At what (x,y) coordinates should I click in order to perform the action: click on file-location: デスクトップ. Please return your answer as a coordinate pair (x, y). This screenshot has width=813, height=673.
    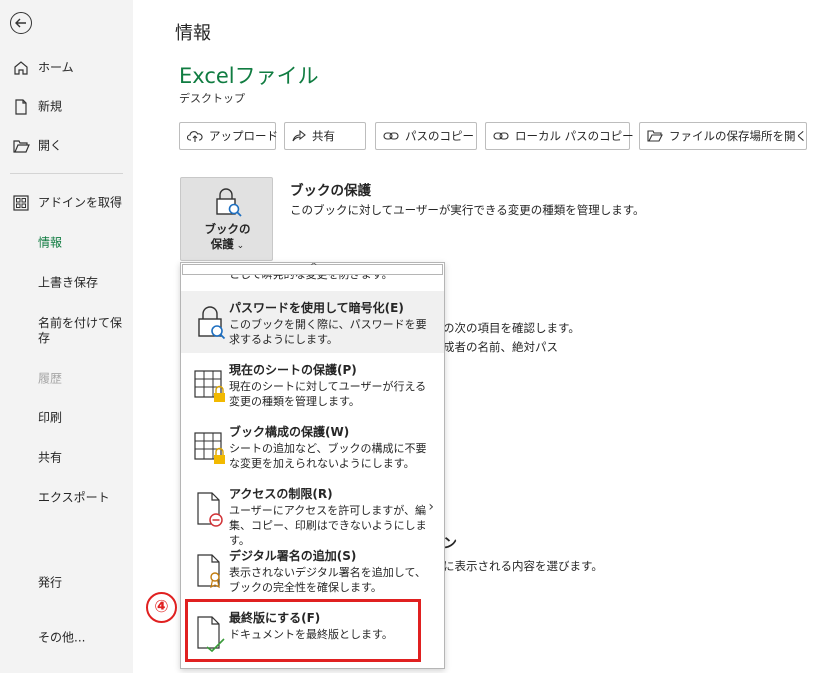
    Looking at the image, I should click on (212, 98).